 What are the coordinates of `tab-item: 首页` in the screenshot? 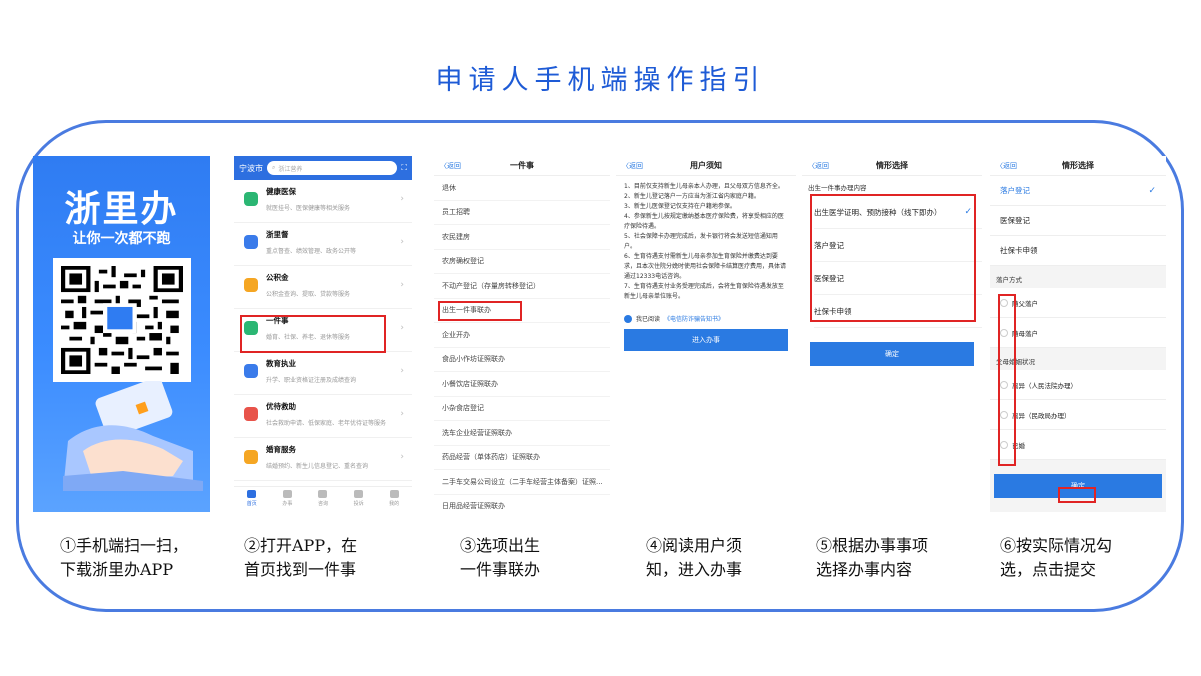 It's located at (252, 499).